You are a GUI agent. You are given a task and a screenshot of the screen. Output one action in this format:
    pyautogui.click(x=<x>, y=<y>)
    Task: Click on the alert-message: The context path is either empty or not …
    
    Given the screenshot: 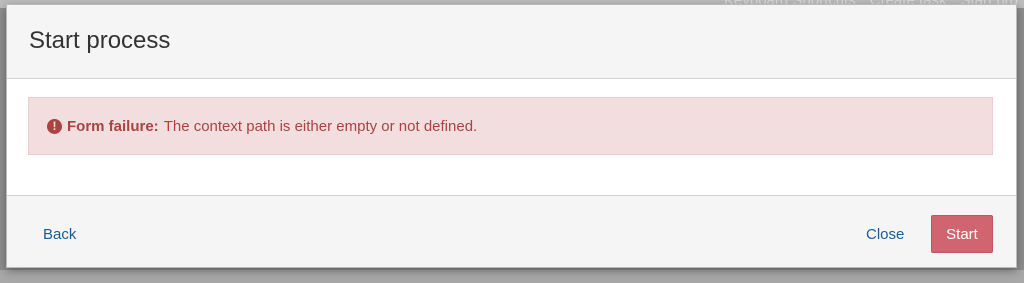 What is the action you would take?
    pyautogui.click(x=320, y=126)
    